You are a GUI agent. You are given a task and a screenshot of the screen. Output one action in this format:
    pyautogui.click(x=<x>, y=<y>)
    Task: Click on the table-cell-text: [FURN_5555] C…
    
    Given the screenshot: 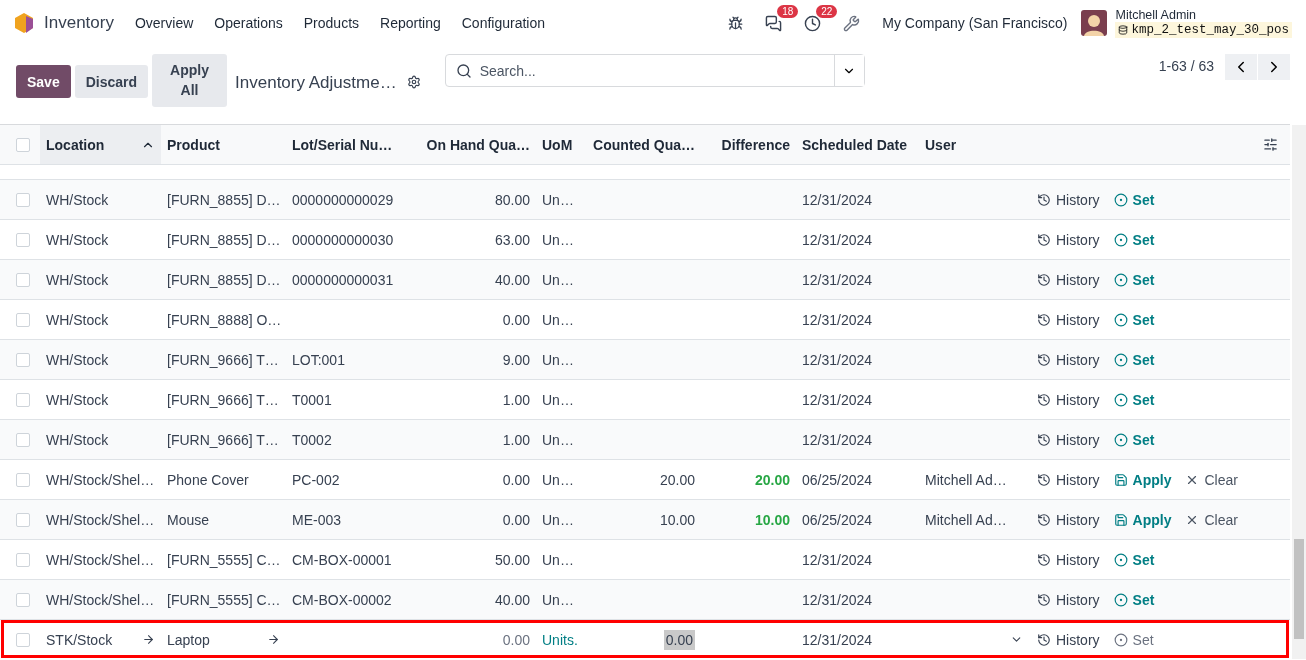 What is the action you would take?
    pyautogui.click(x=224, y=559)
    